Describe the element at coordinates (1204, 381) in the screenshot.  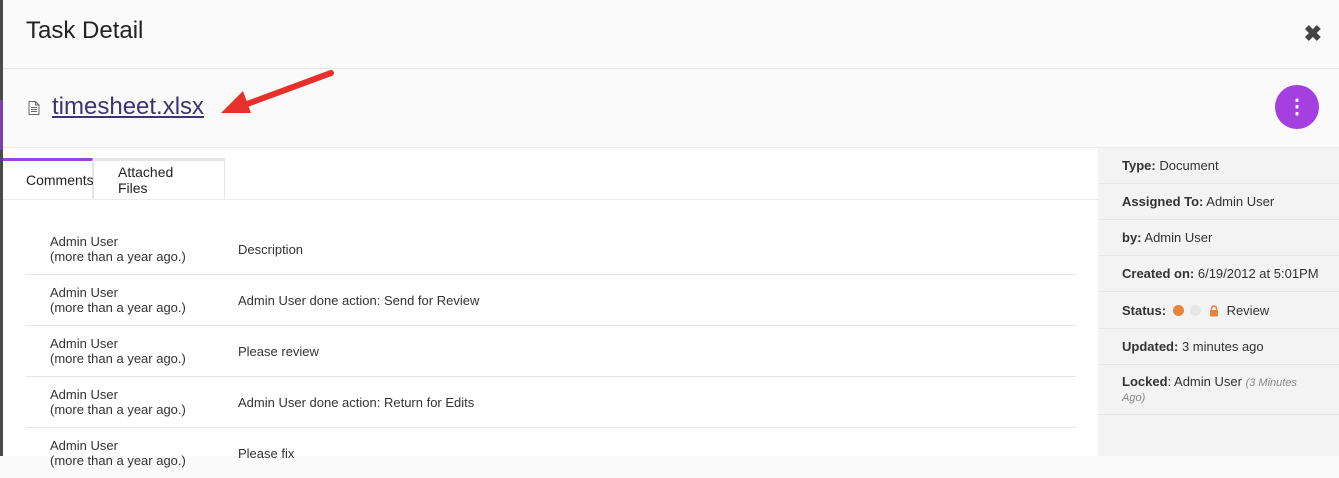
I see `detail-value: : Admin User` at that location.